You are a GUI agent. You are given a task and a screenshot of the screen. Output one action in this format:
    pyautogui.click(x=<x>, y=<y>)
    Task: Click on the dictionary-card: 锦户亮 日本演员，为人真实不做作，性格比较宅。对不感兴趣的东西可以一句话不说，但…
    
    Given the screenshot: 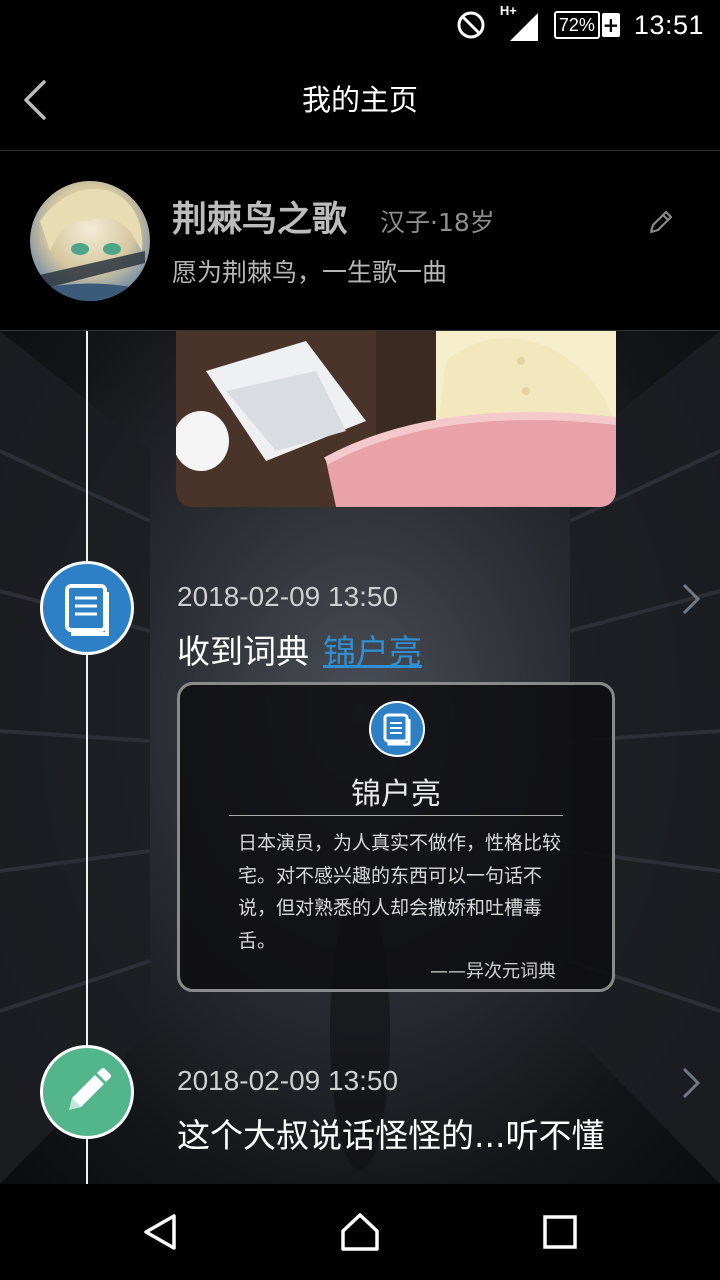 What is the action you would take?
    pyautogui.click(x=396, y=837)
    